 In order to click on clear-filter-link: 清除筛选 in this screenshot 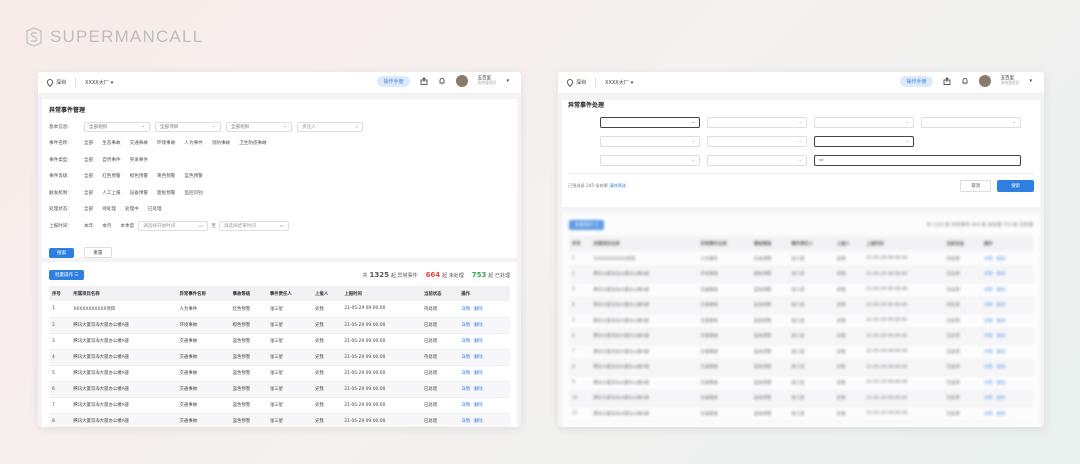, I will do `click(617, 185)`.